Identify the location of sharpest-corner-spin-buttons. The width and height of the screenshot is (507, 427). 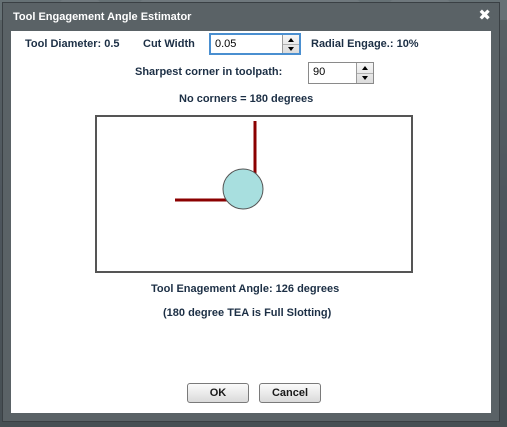
(364, 73).